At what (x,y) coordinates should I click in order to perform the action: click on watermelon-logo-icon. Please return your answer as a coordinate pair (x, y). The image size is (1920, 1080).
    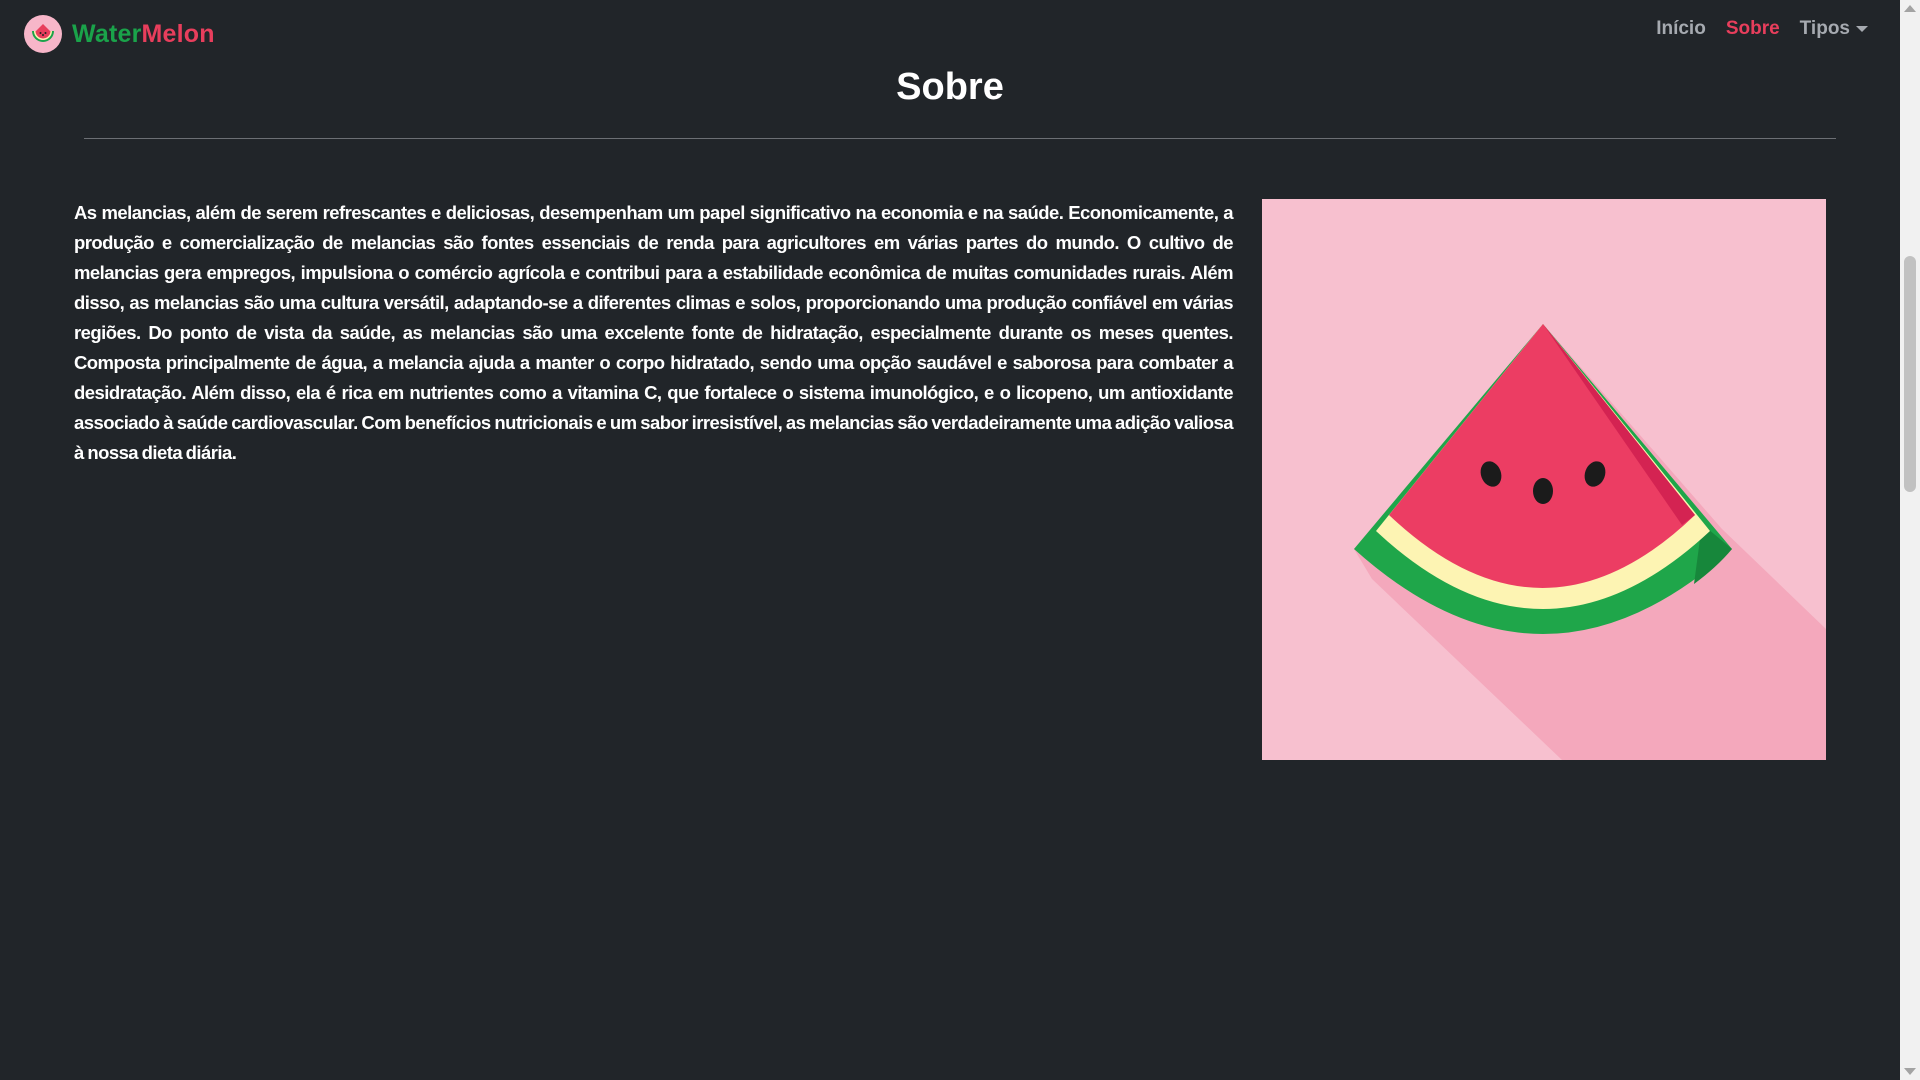
    Looking at the image, I should click on (43, 34).